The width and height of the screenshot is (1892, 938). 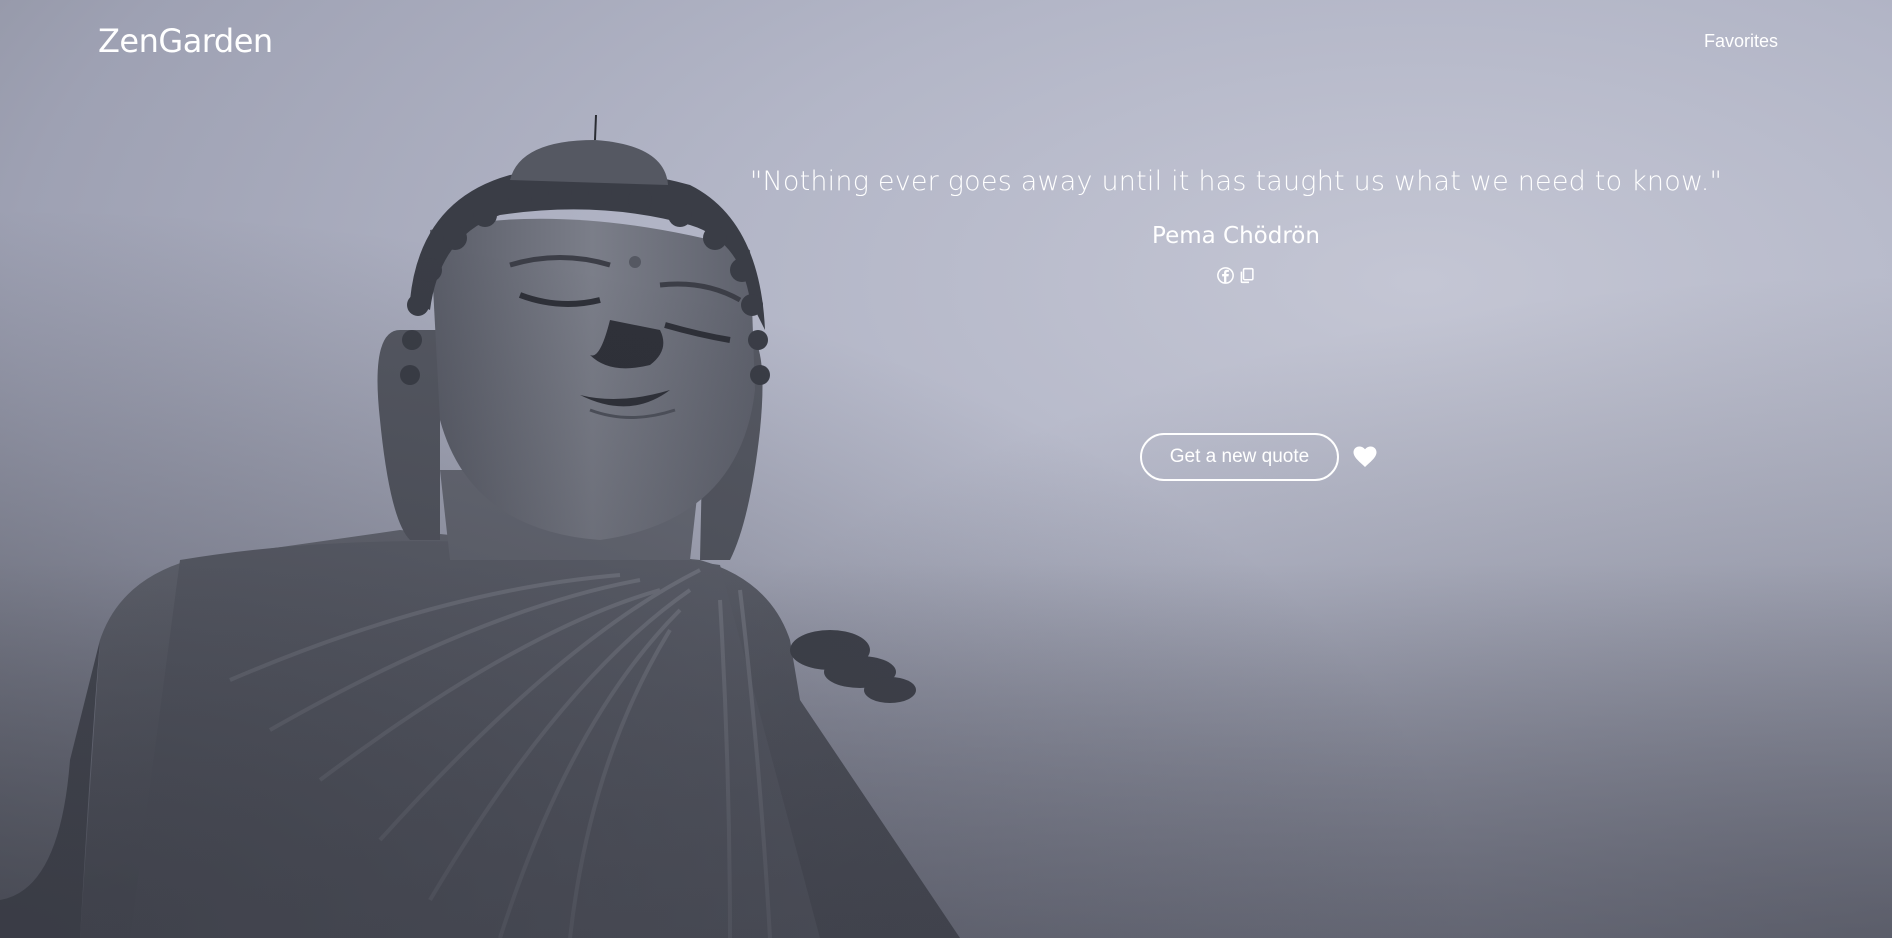 What do you see at coordinates (1239, 457) in the screenshot?
I see `new-quote-button: Get a new quote` at bounding box center [1239, 457].